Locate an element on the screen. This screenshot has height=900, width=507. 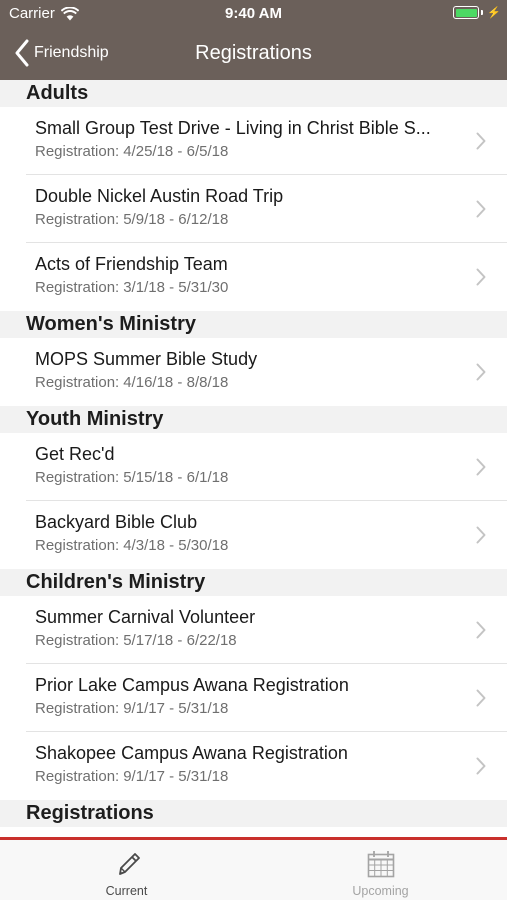
registration-date-range: 5/15/18 - 6/1/18 is located at coordinates (176, 477).